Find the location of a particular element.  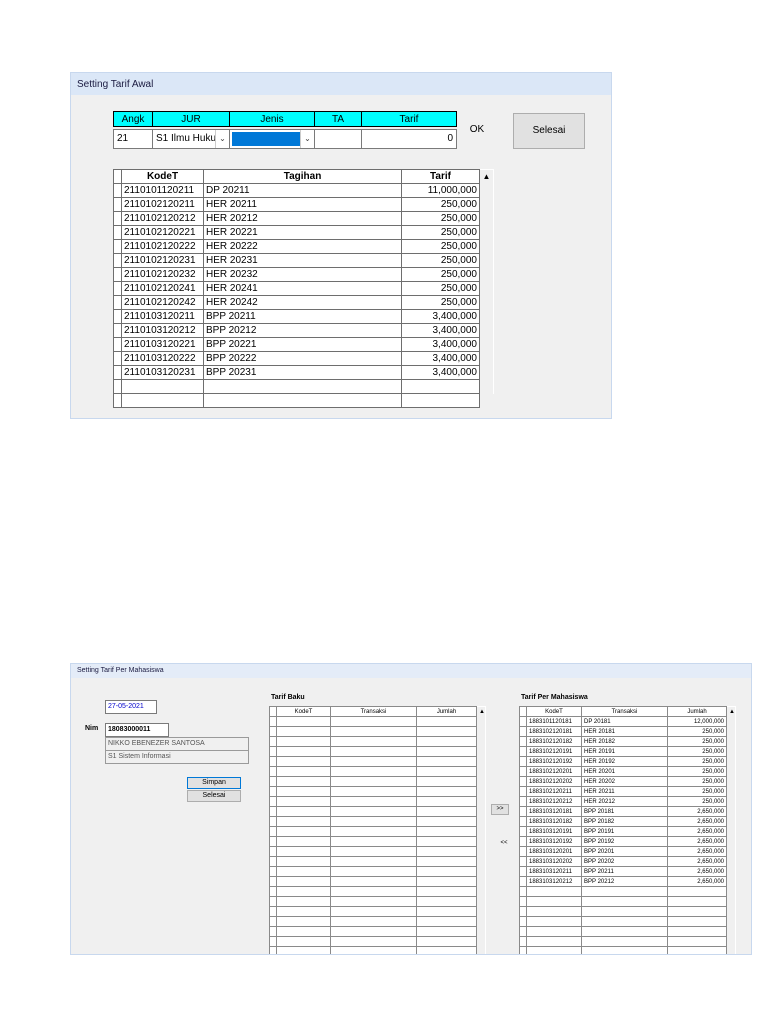

table-row: 2110103120212 BPP 20212 3,400,000 is located at coordinates (303, 330).